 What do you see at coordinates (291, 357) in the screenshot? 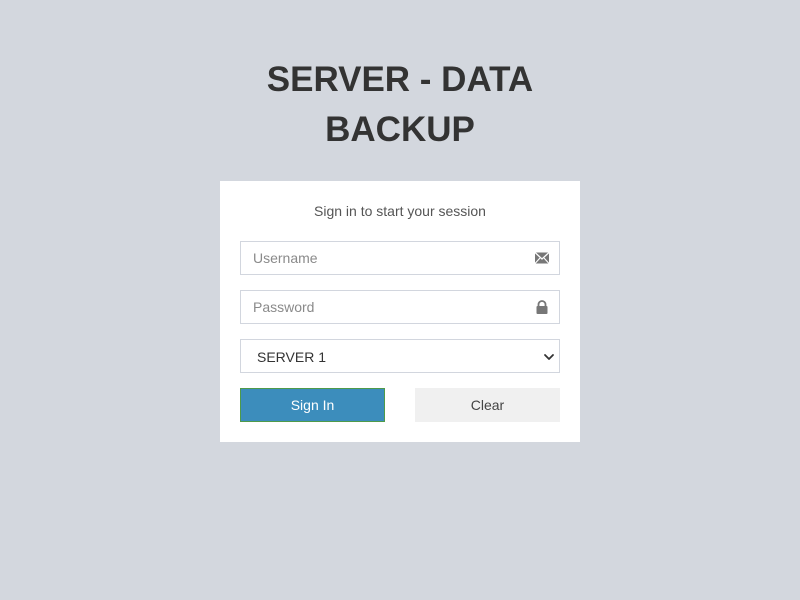
I see `server-select-value: SERVER 1` at bounding box center [291, 357].